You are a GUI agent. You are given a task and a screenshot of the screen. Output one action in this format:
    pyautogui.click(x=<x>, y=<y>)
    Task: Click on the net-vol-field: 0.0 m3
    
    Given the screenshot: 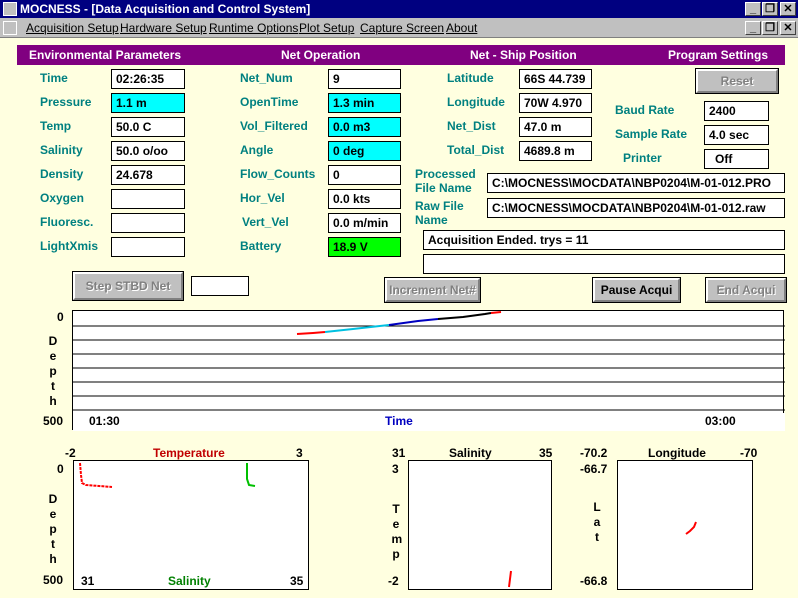 What is the action you would take?
    pyautogui.click(x=364, y=127)
    